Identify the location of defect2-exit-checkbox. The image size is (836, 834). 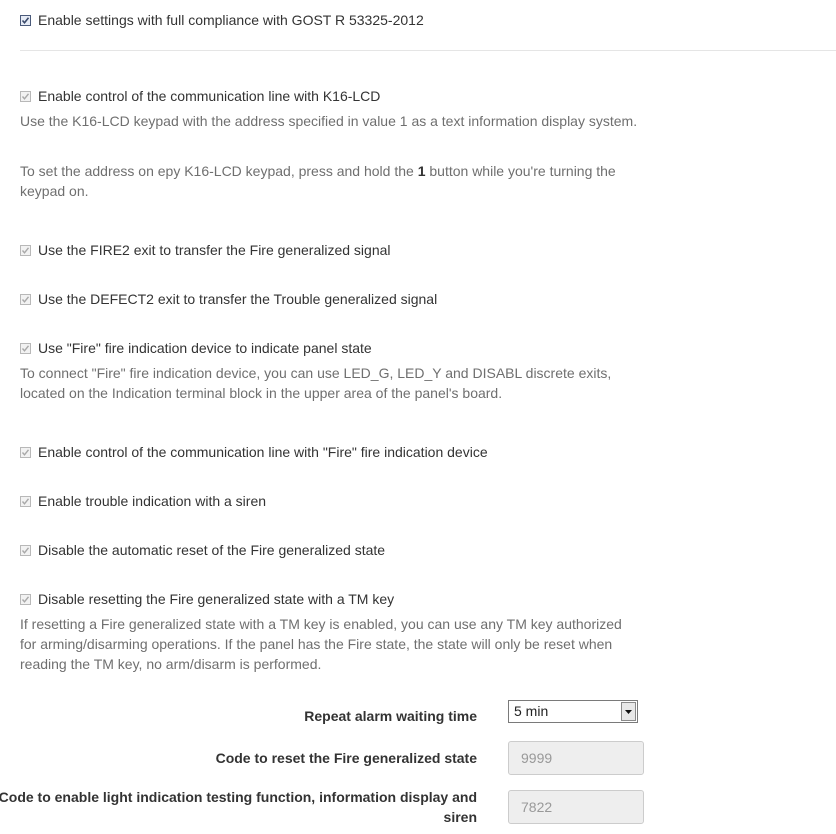
(25, 299).